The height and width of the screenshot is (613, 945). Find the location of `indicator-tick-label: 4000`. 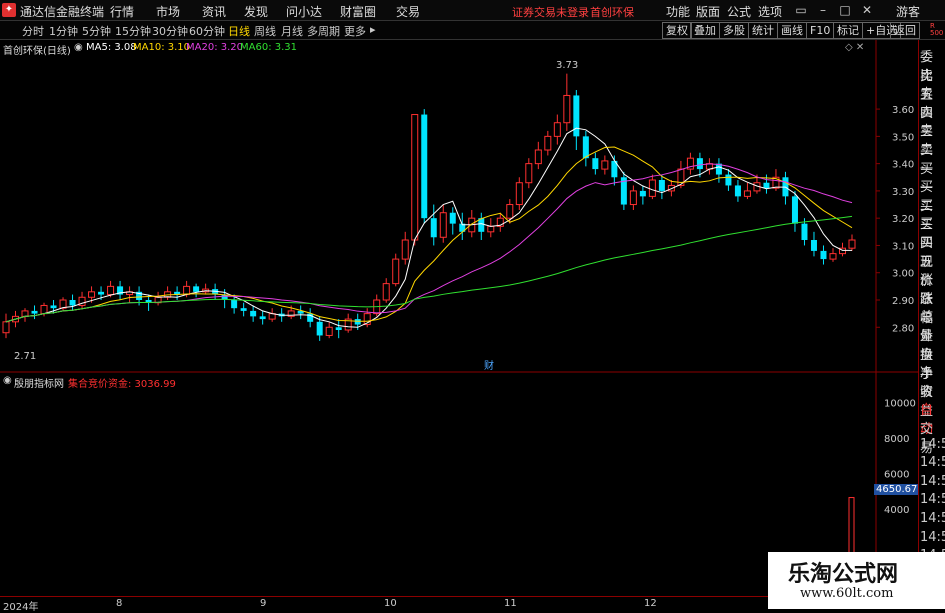

indicator-tick-label: 4000 is located at coordinates (896, 510).